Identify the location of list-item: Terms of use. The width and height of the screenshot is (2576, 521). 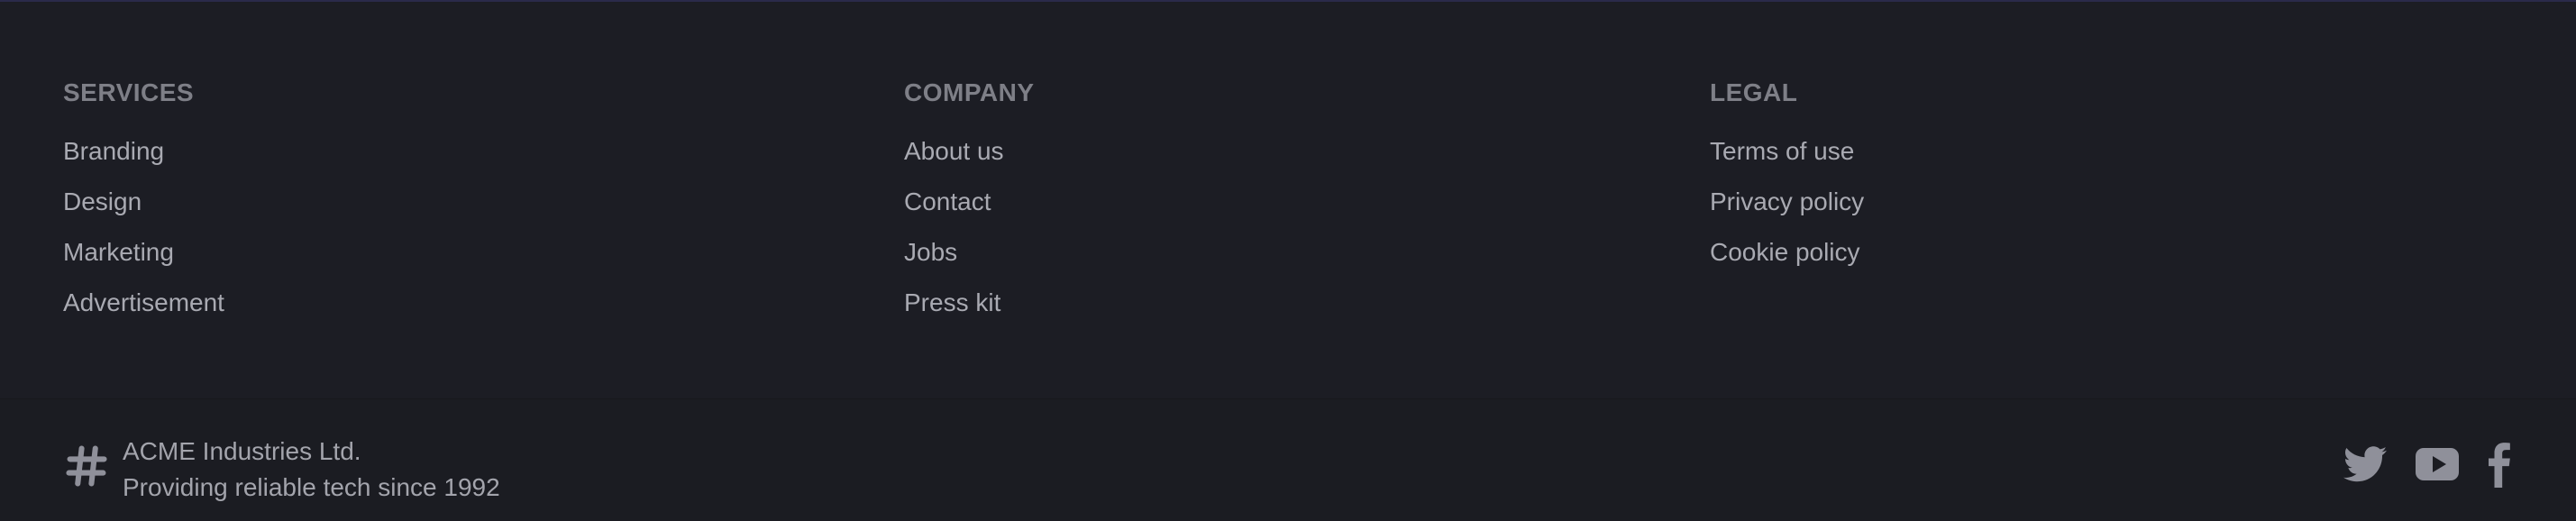
(1787, 160).